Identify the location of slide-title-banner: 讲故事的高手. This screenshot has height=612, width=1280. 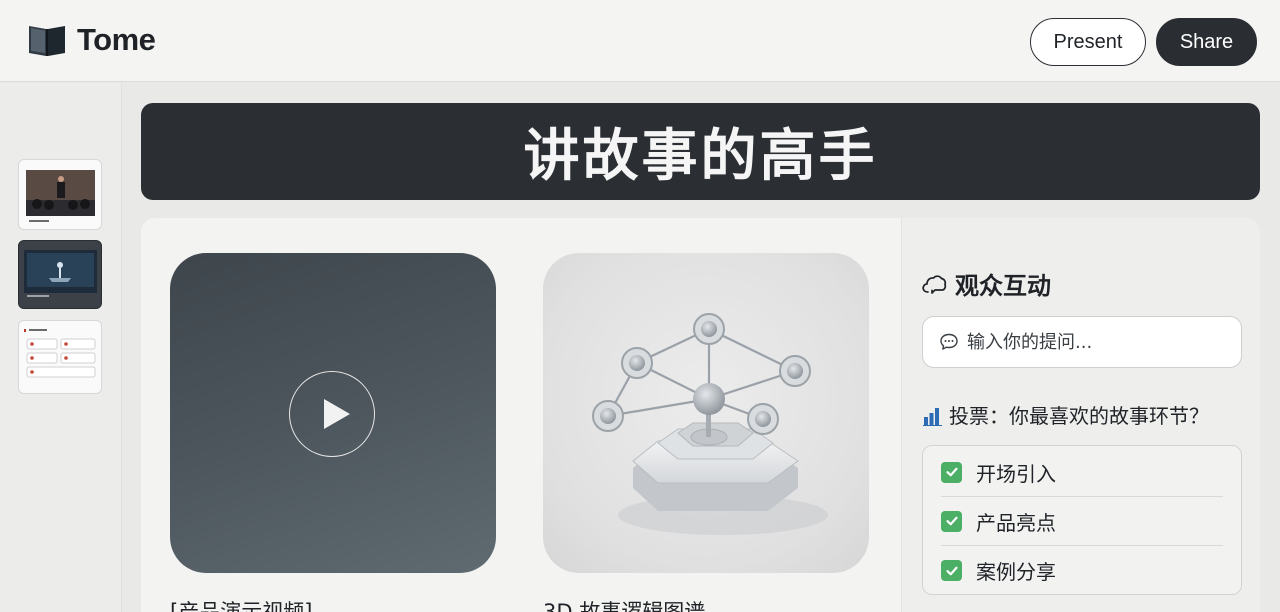
(700, 151).